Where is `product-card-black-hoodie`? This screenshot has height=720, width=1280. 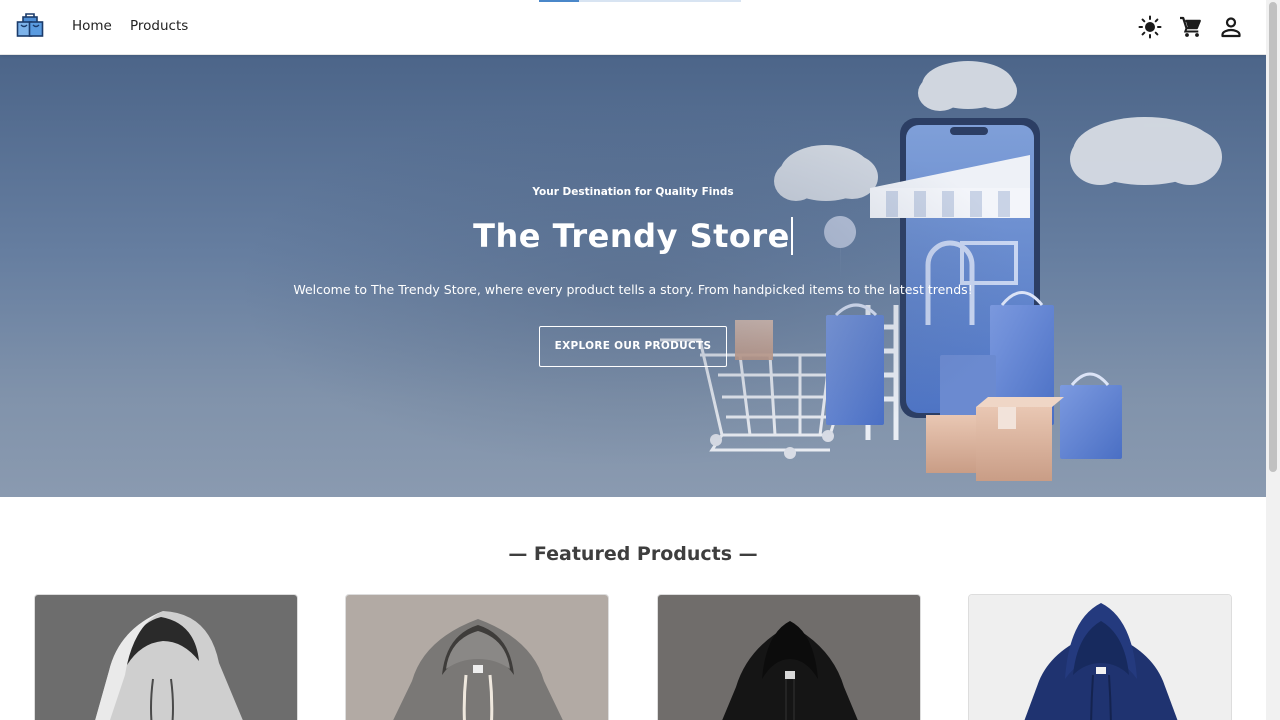 product-card-black-hoodie is located at coordinates (789, 657).